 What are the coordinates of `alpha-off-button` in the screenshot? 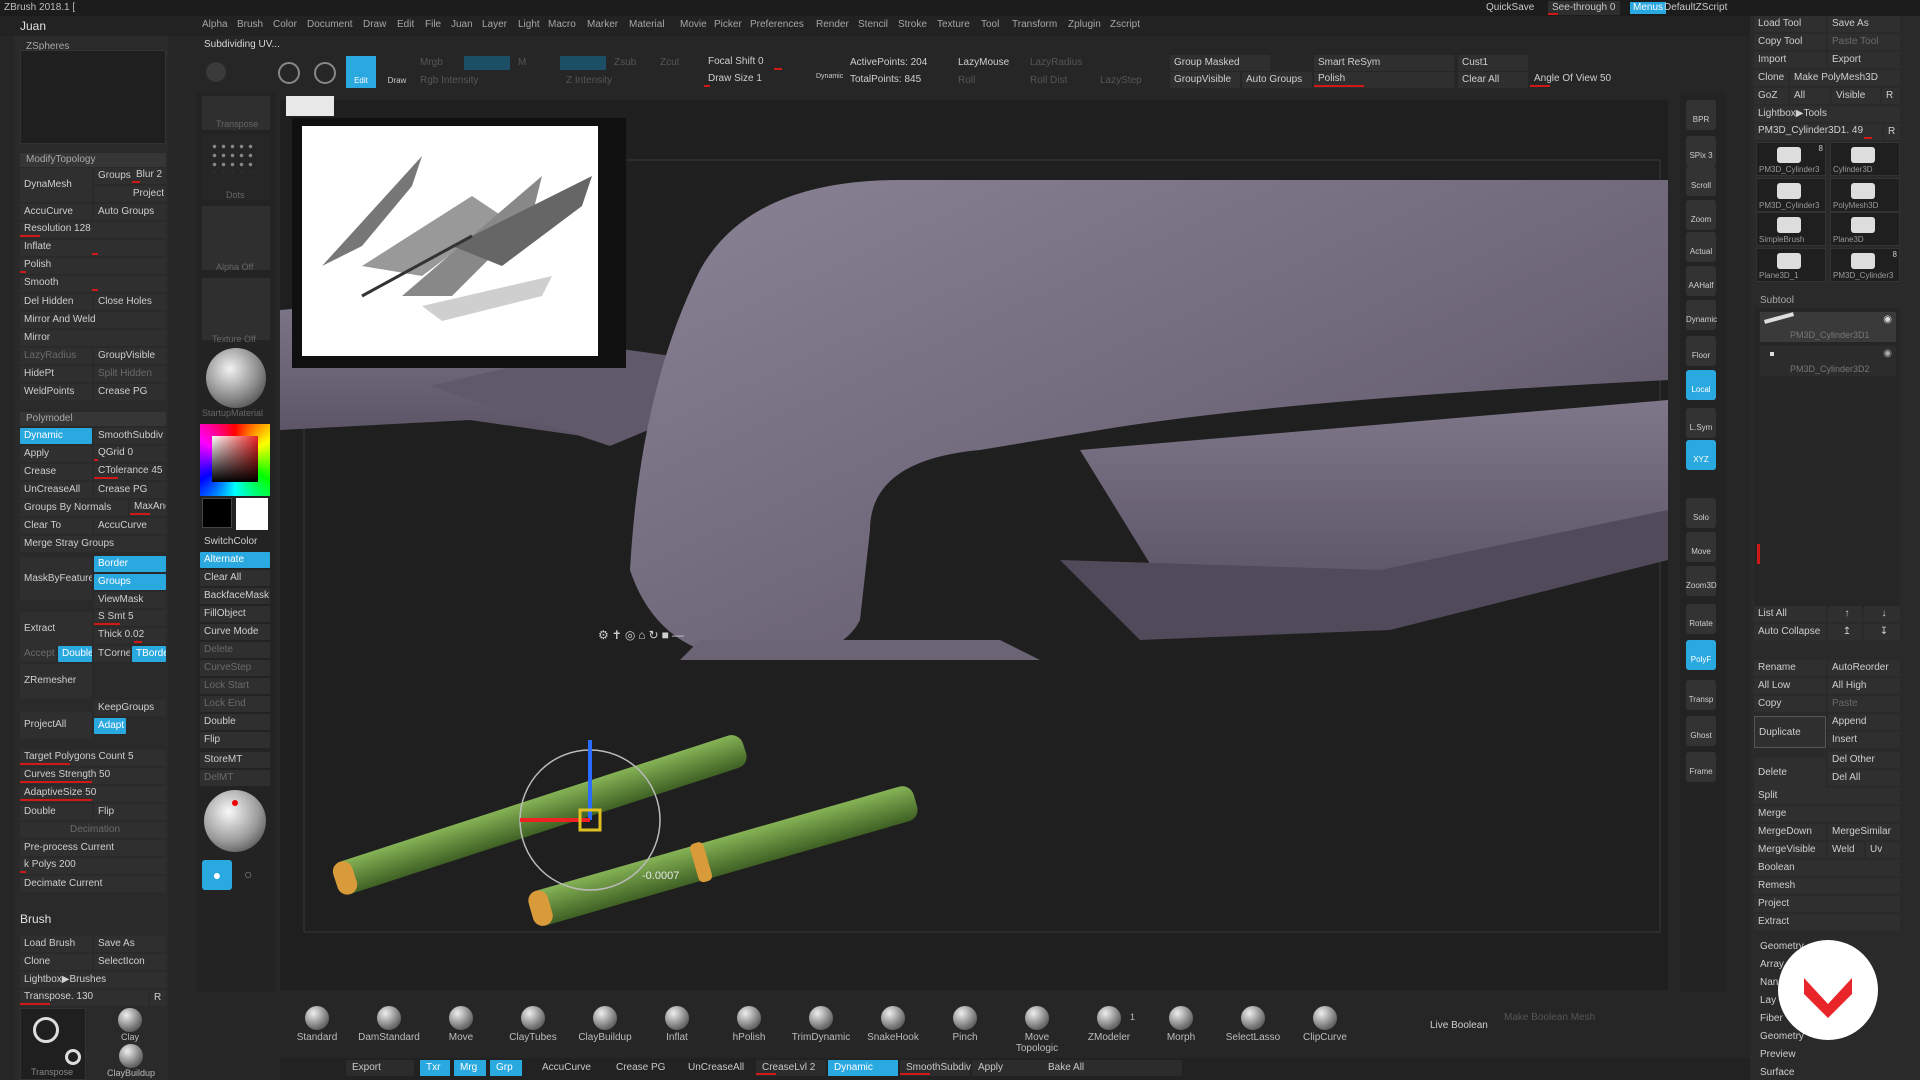 It's located at (236, 238).